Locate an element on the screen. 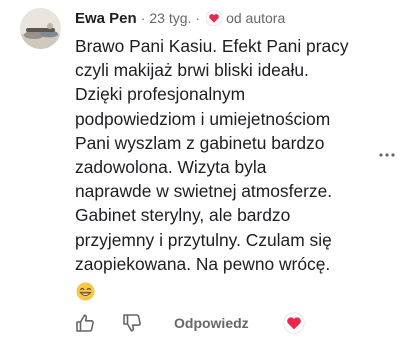 The width and height of the screenshot is (409, 344). thumbs-up-icon is located at coordinates (85, 323).